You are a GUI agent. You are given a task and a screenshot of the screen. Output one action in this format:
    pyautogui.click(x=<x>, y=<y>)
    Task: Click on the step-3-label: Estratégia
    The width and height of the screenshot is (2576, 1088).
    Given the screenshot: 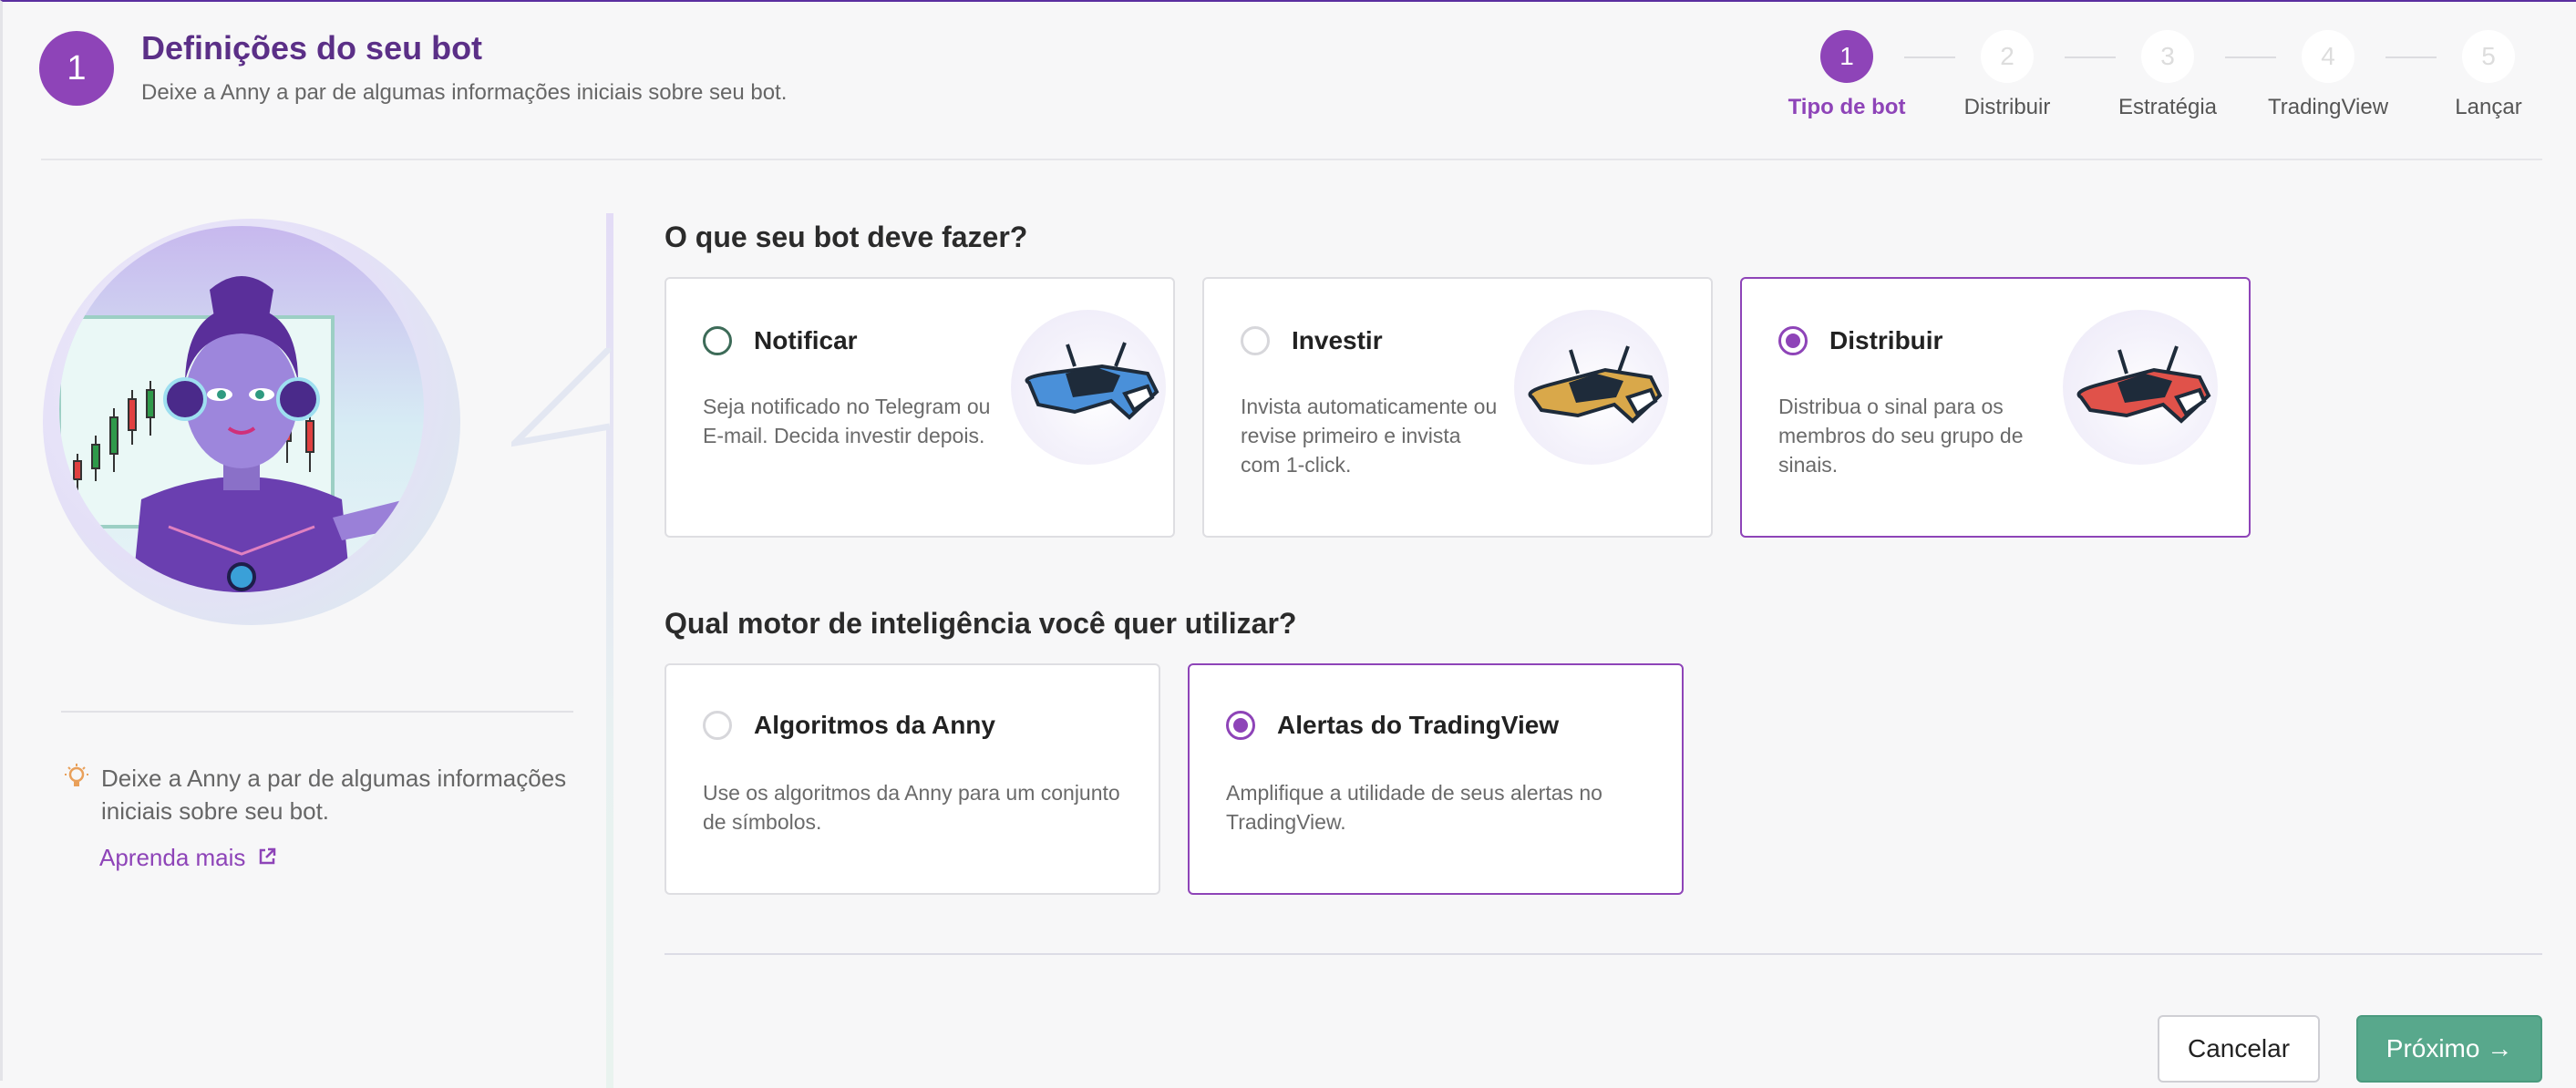 What is the action you would take?
    pyautogui.click(x=2167, y=107)
    